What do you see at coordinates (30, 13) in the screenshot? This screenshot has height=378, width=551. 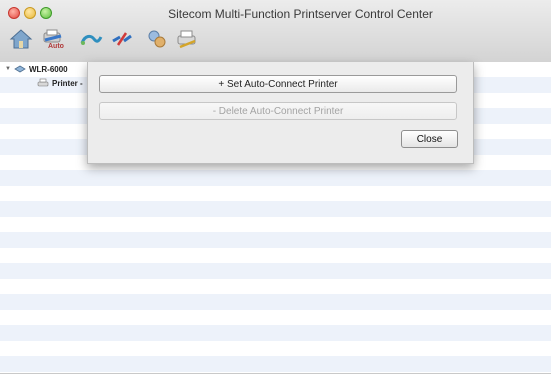 I see `window-minimize-button` at bounding box center [30, 13].